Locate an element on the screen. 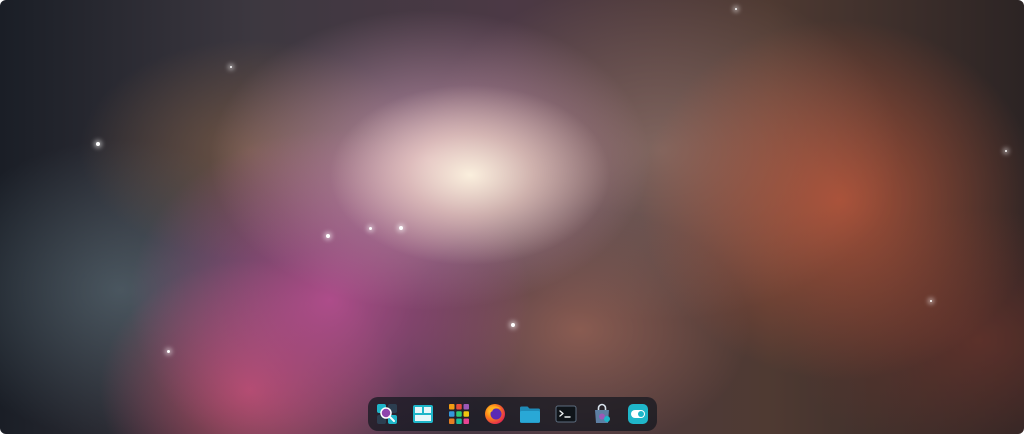 Image resolution: width=1024 pixels, height=434 pixels. dock-item-terminal is located at coordinates (566, 414).